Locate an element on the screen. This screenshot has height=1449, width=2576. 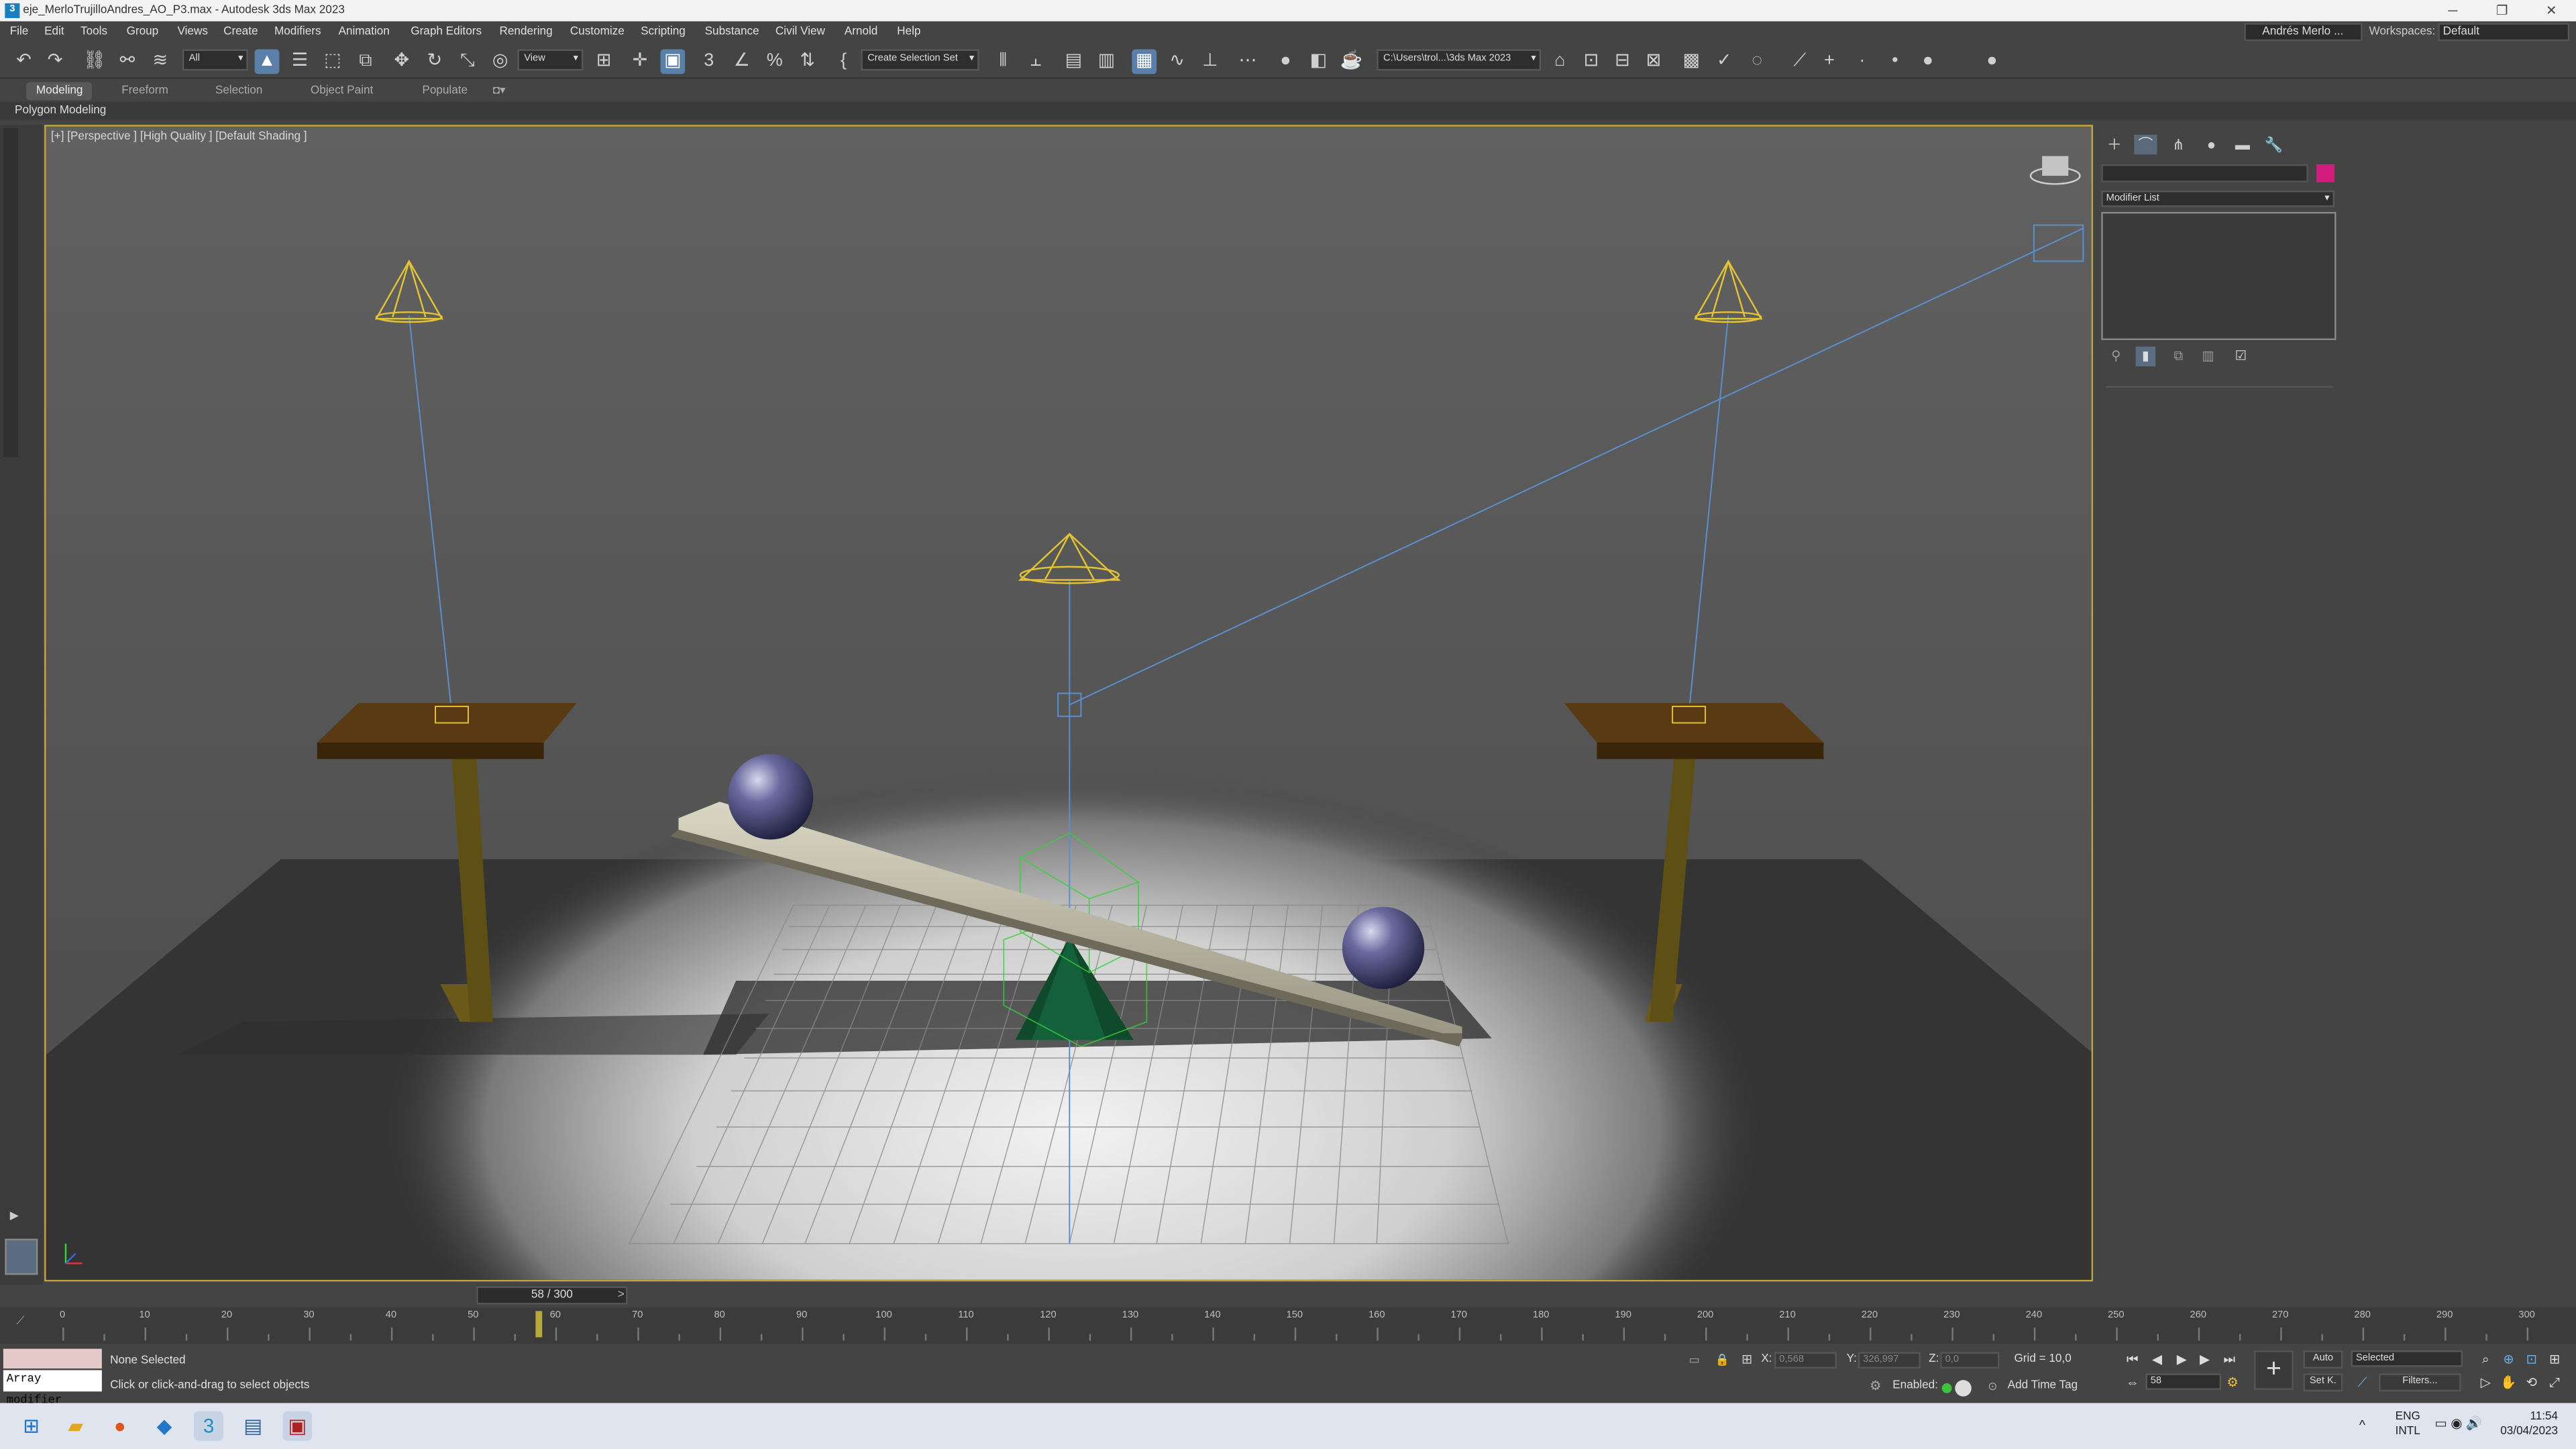
circle-tool-icon: ● is located at coordinates (1928, 61).